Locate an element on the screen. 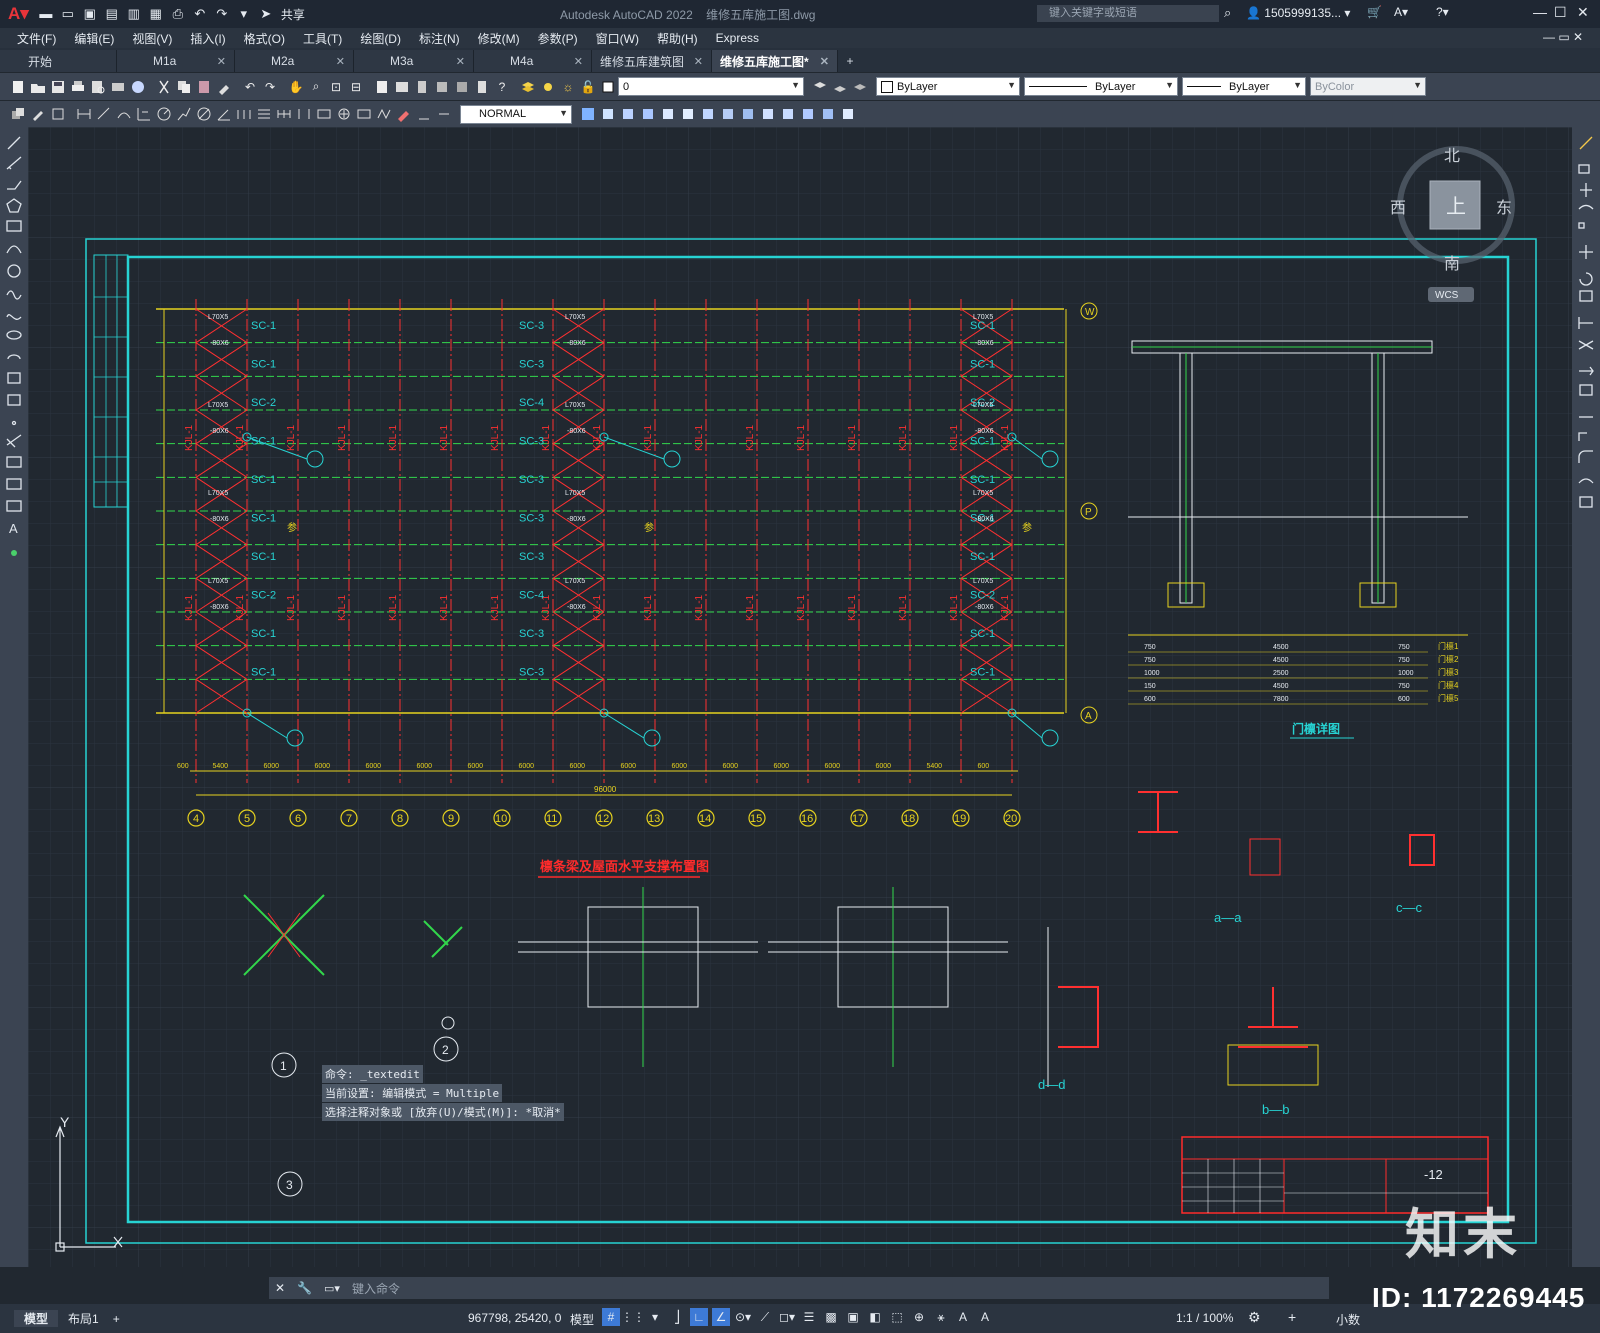 This screenshot has height=1333, width=1600. ucs-previous-icon is located at coordinates (648, 114).